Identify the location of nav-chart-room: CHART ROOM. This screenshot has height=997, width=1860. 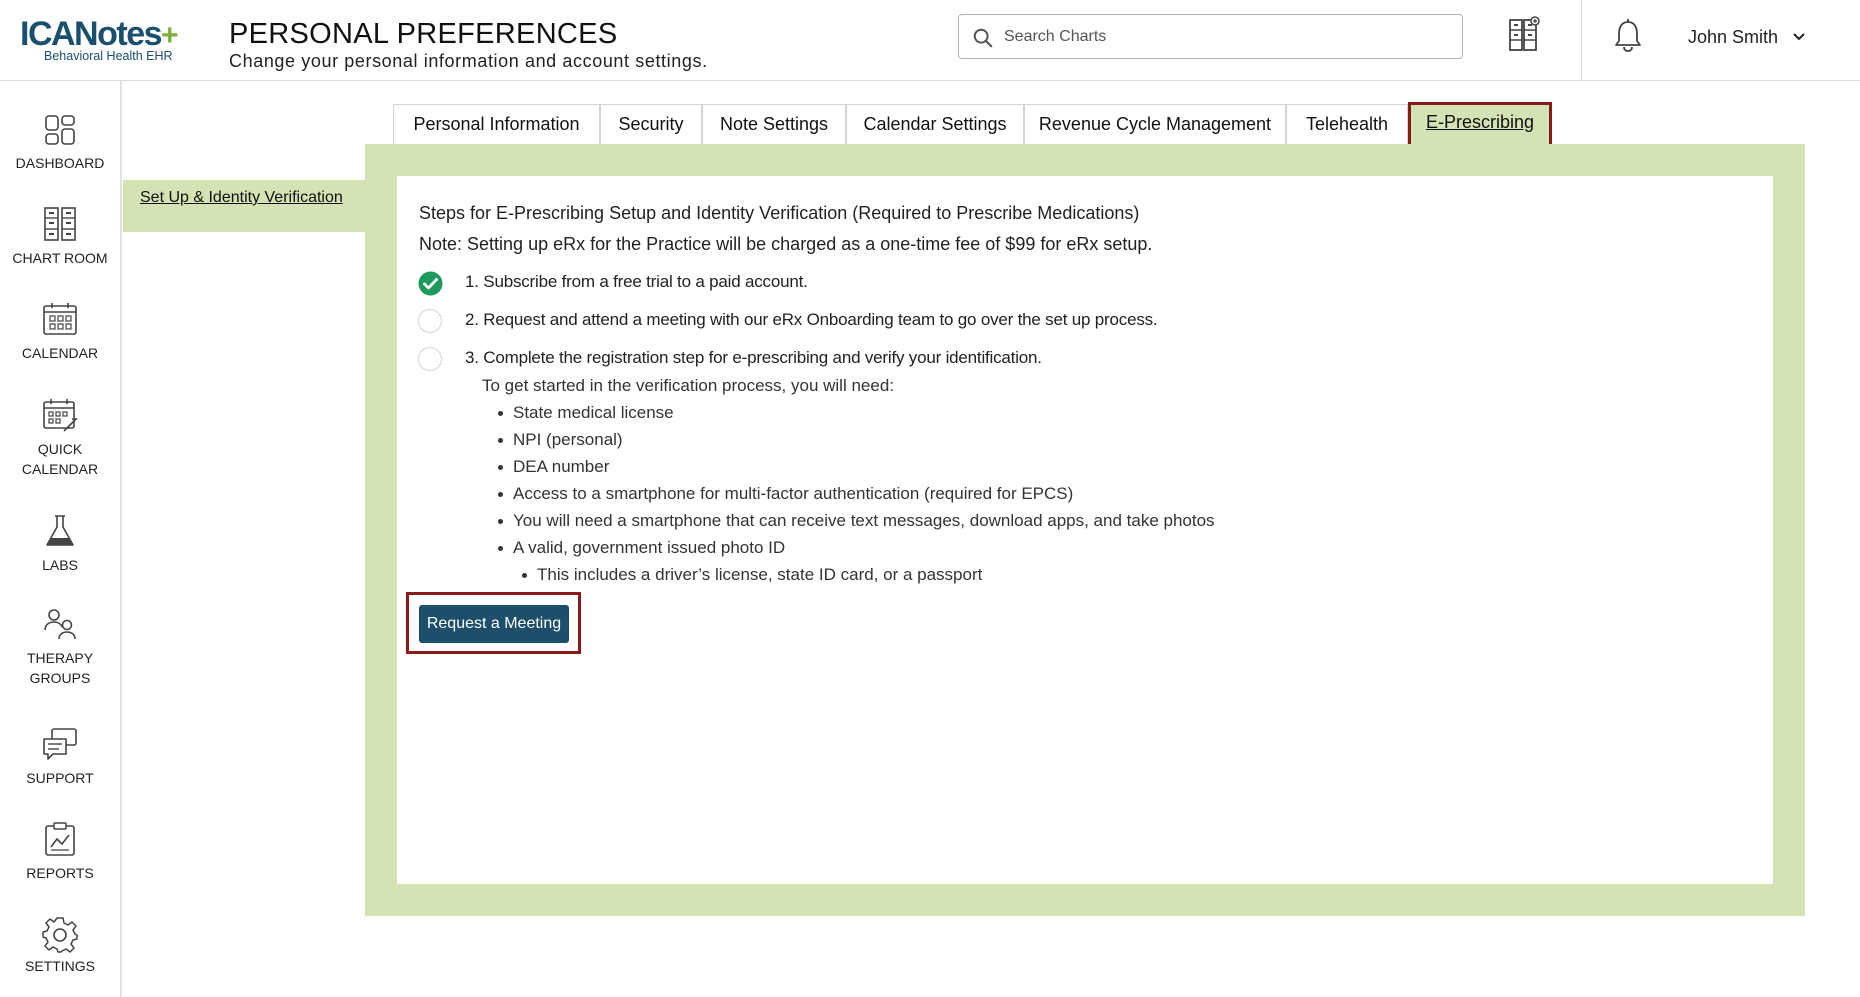
(60, 237).